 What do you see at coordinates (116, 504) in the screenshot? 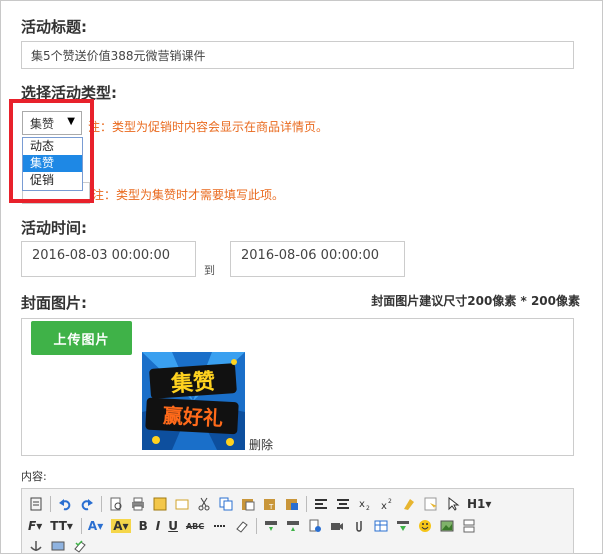
I see `preview-icon` at bounding box center [116, 504].